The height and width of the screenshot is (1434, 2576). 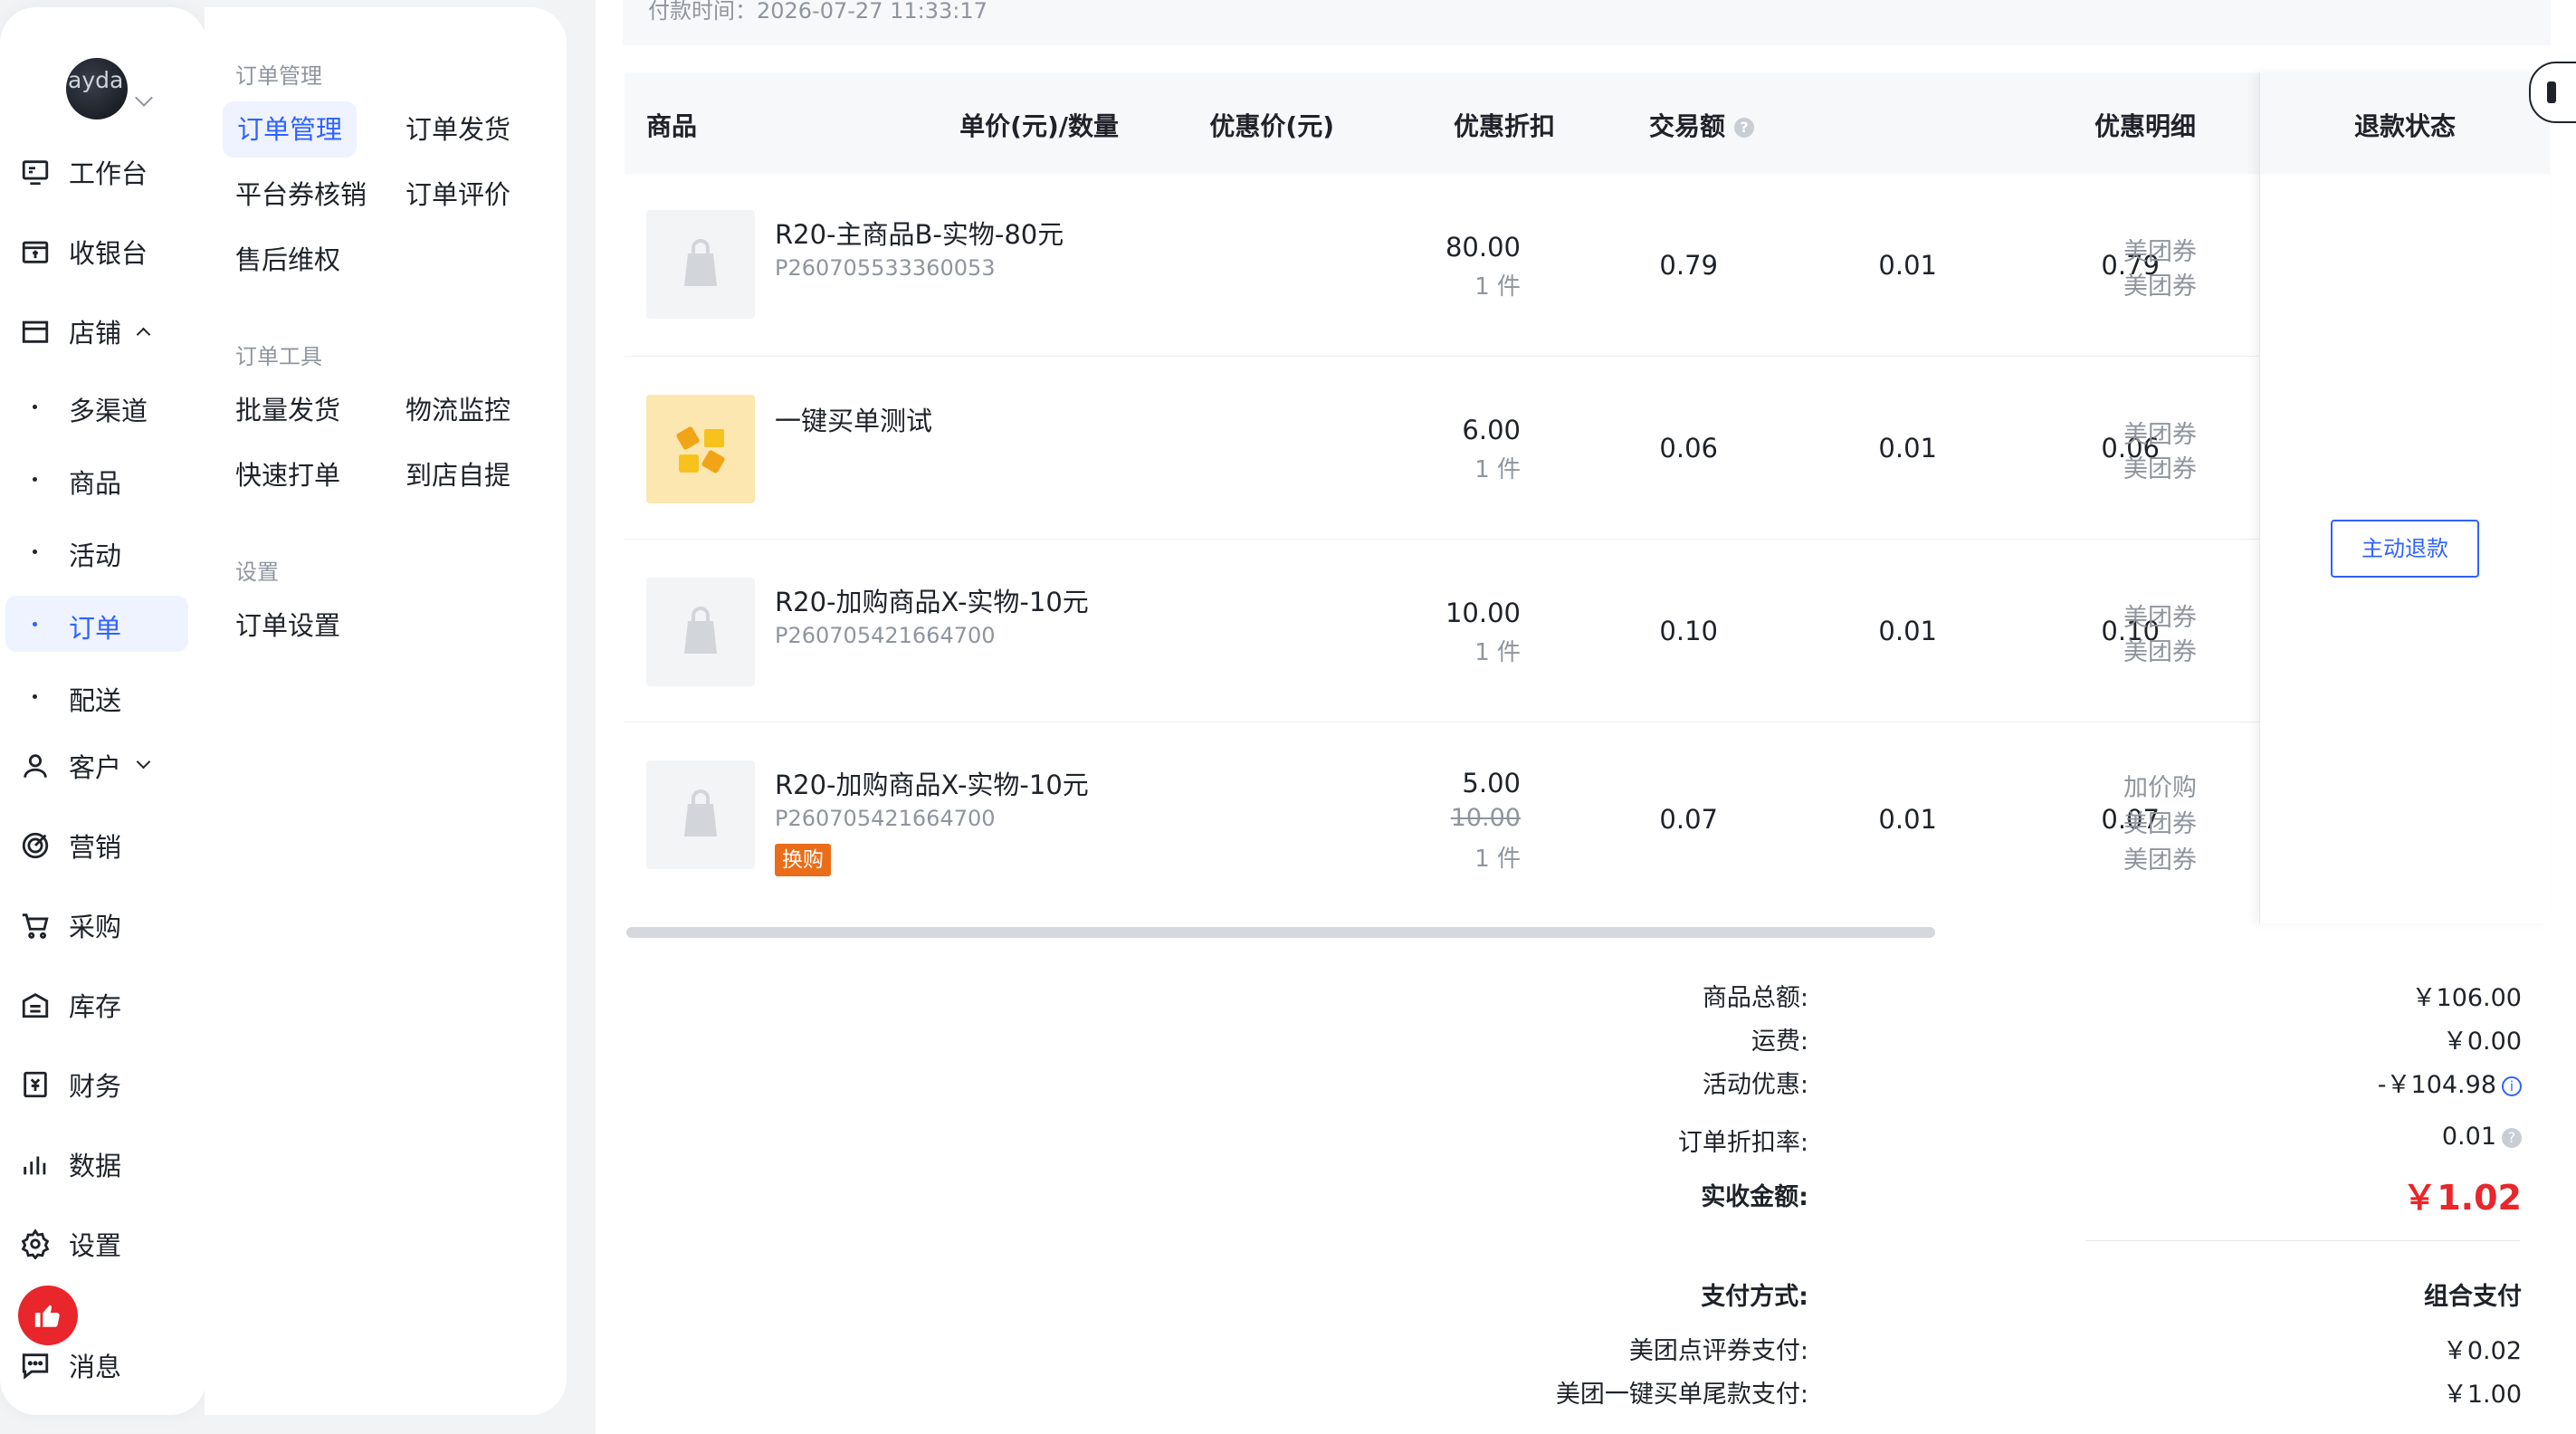 What do you see at coordinates (95, 1166) in the screenshot?
I see `nav-label: 数据` at bounding box center [95, 1166].